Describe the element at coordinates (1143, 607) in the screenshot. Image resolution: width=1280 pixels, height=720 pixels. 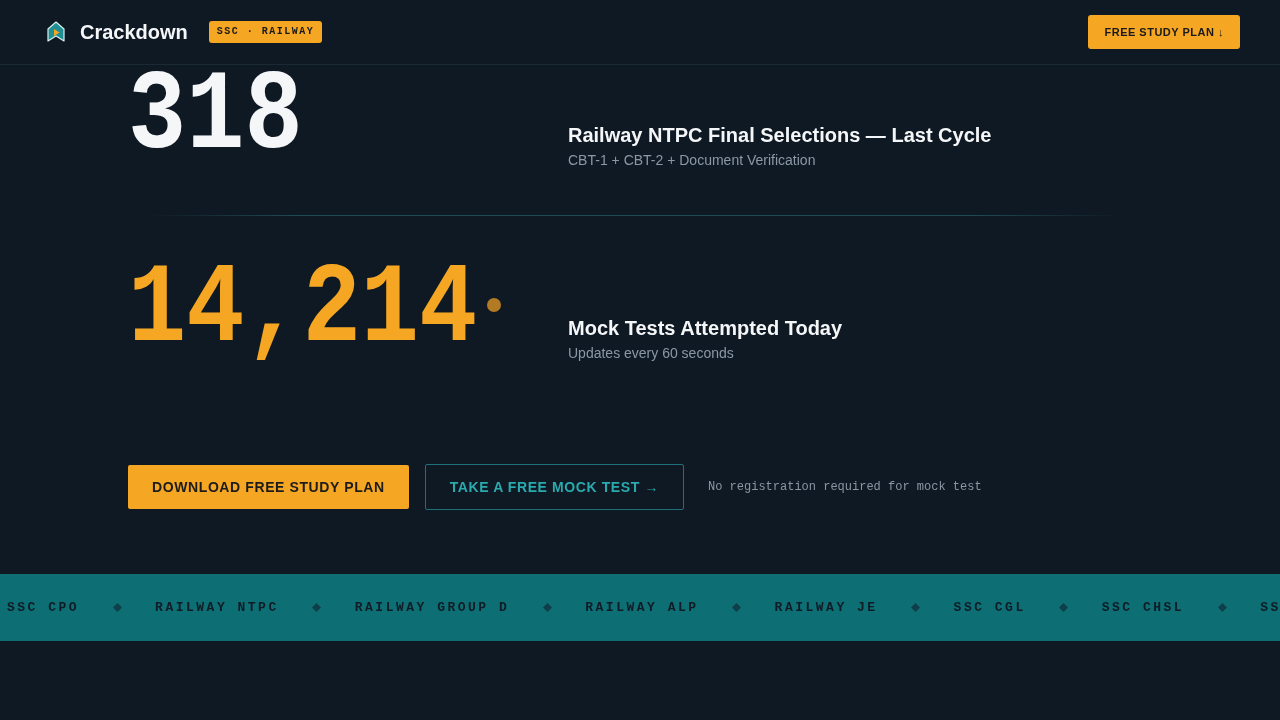
I see `ticker-item: SSC CHSL` at that location.